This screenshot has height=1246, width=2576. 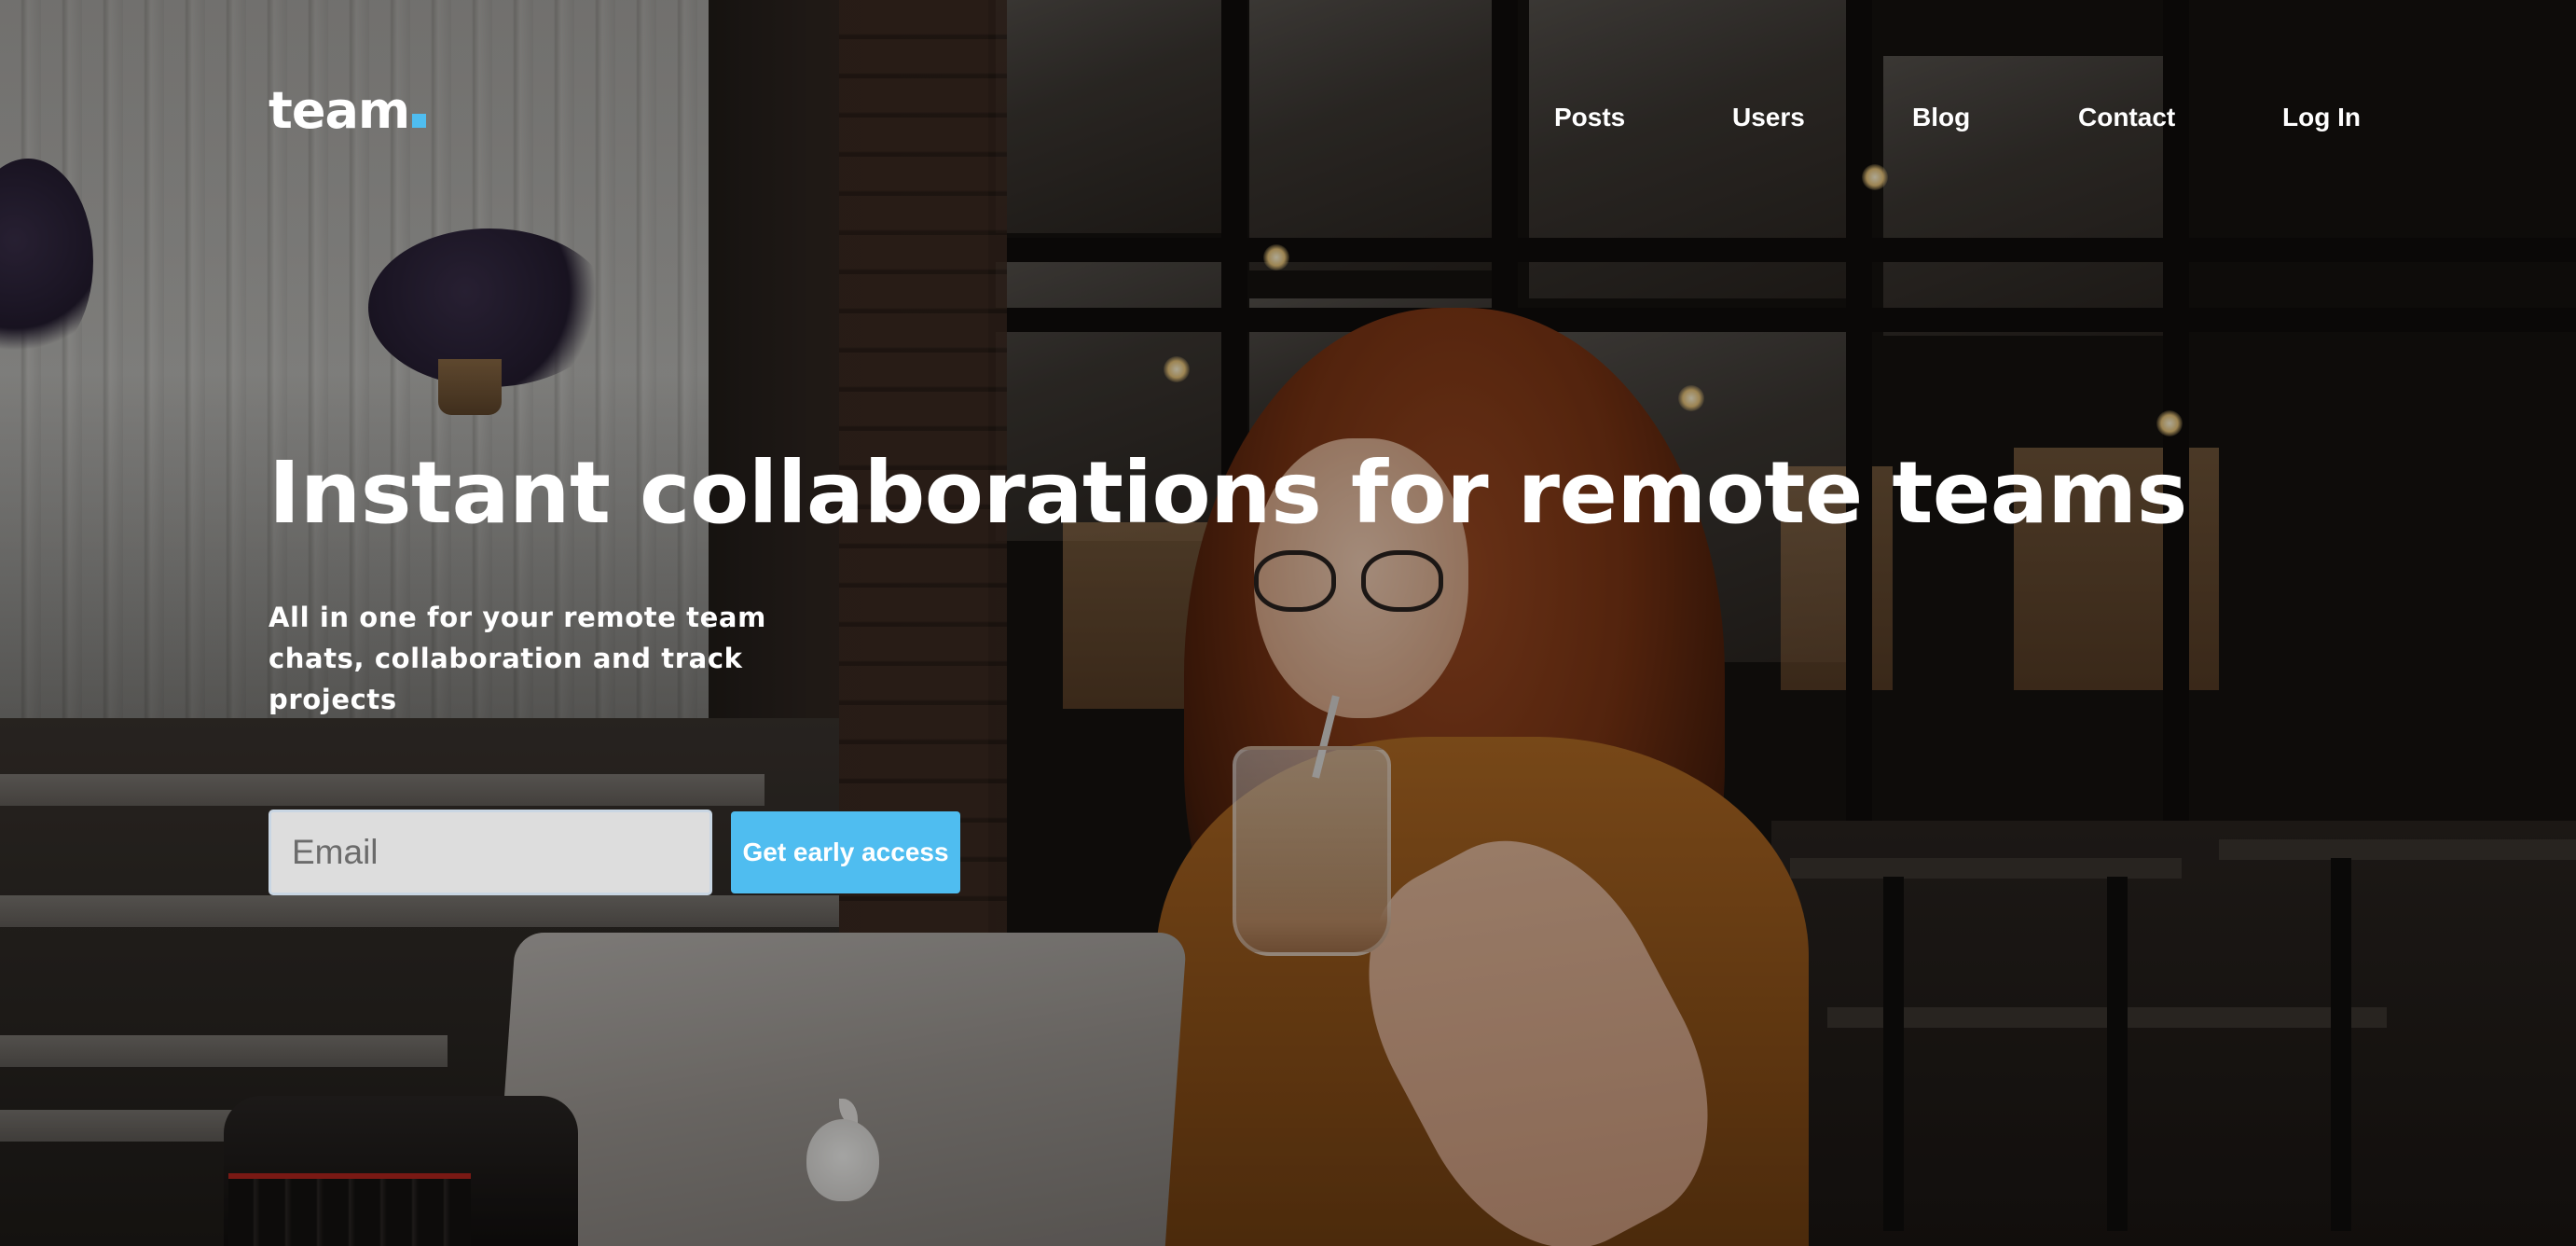 What do you see at coordinates (2126, 118) in the screenshot?
I see `nav-link-contact: Contact` at bounding box center [2126, 118].